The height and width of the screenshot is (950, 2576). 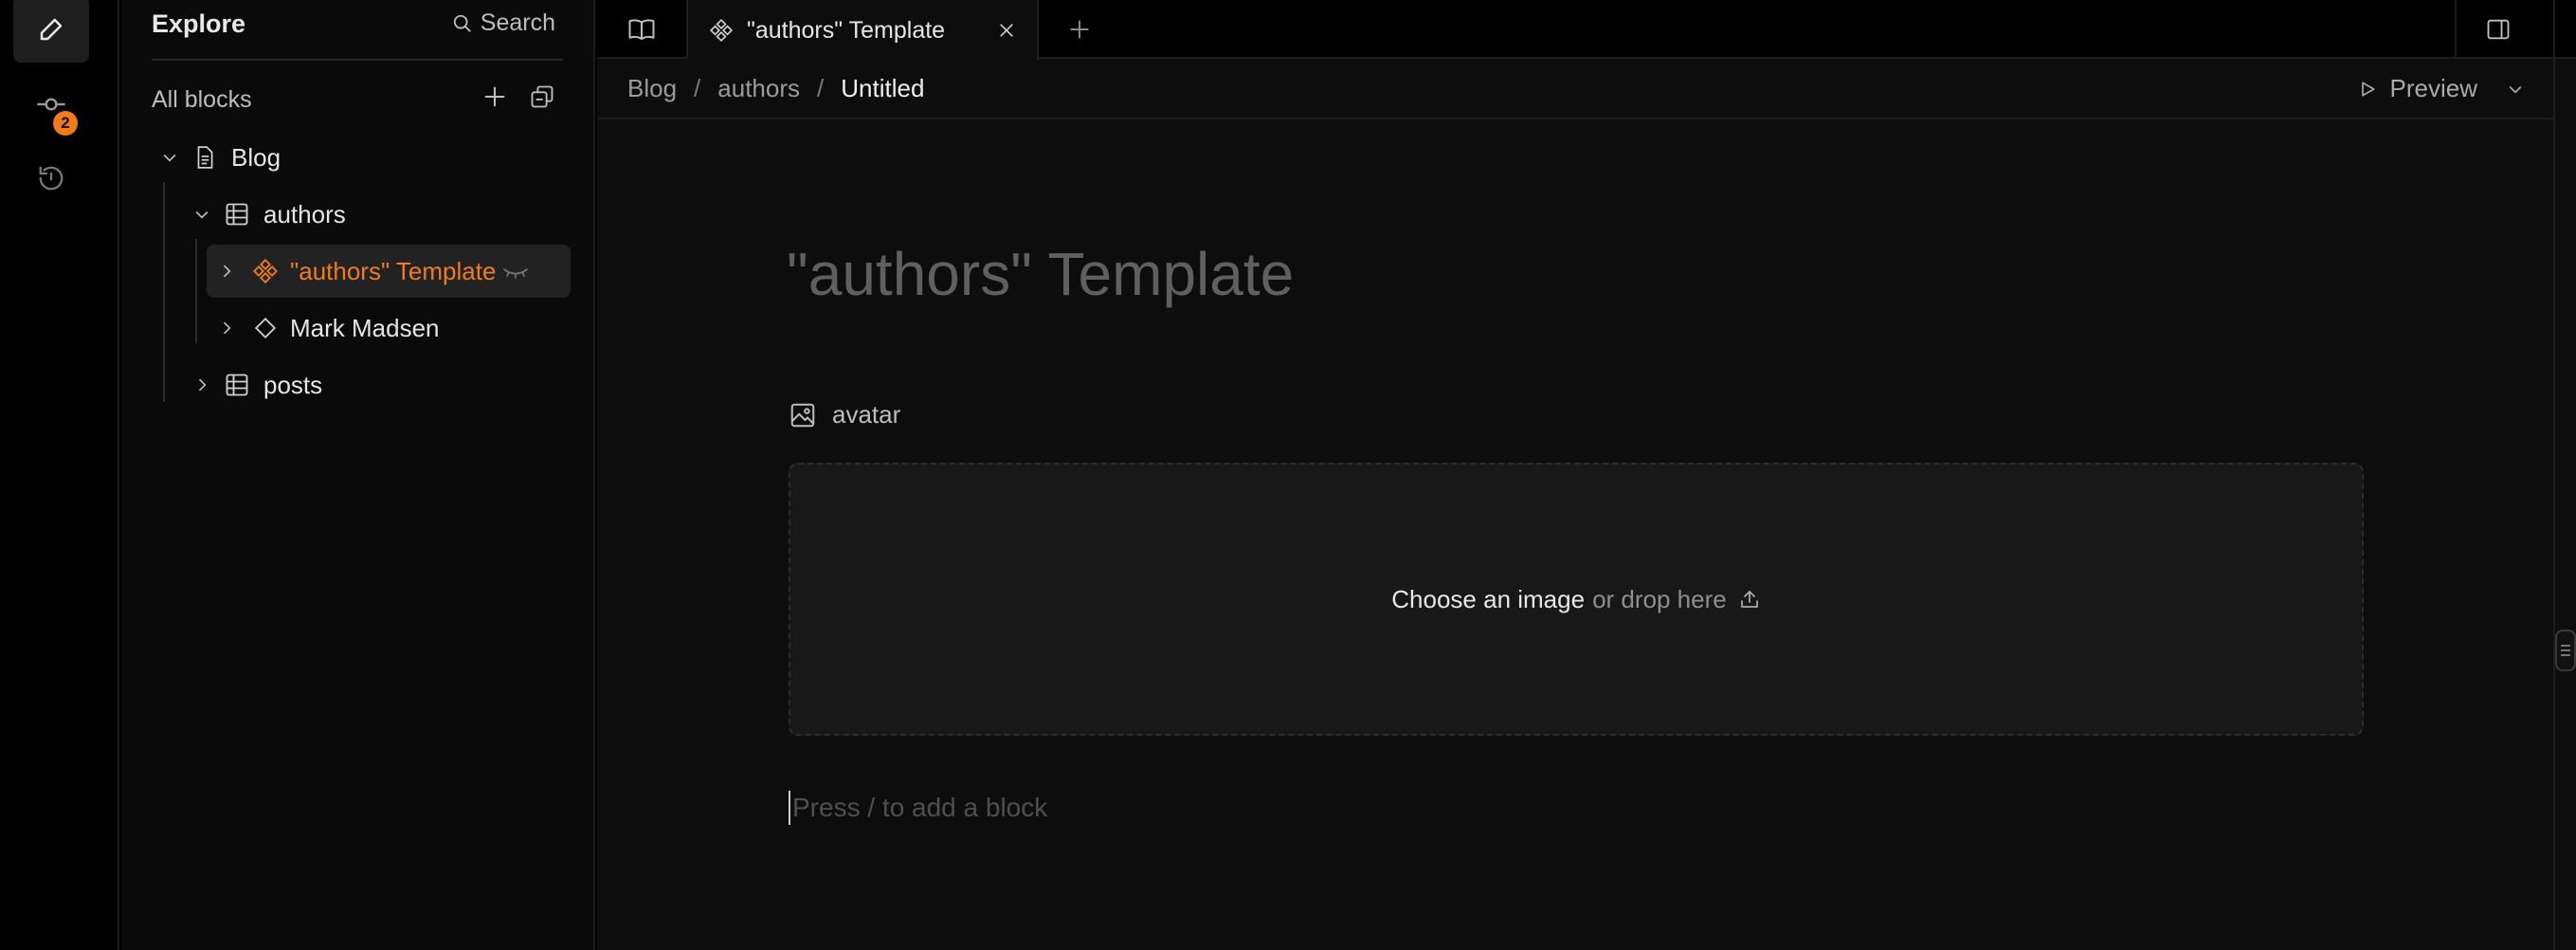 I want to click on tree-item-label: "authors" Template, so click(x=393, y=270).